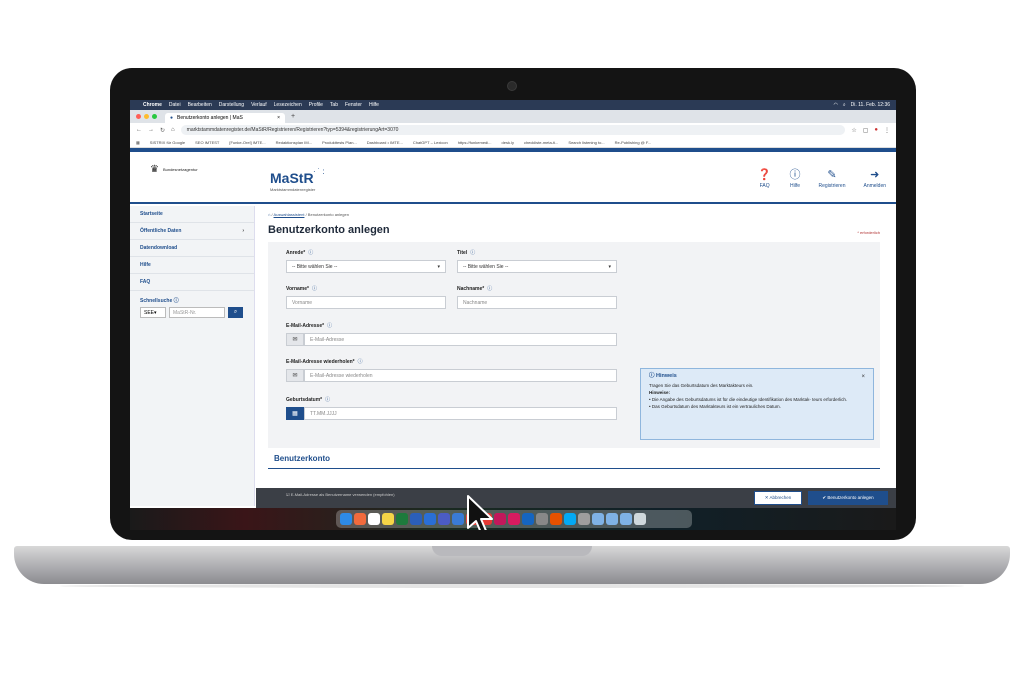 The height and width of the screenshot is (682, 1024). I want to click on email-repeat-input: E-Mail-Adresse wiederholen, so click(460, 375).